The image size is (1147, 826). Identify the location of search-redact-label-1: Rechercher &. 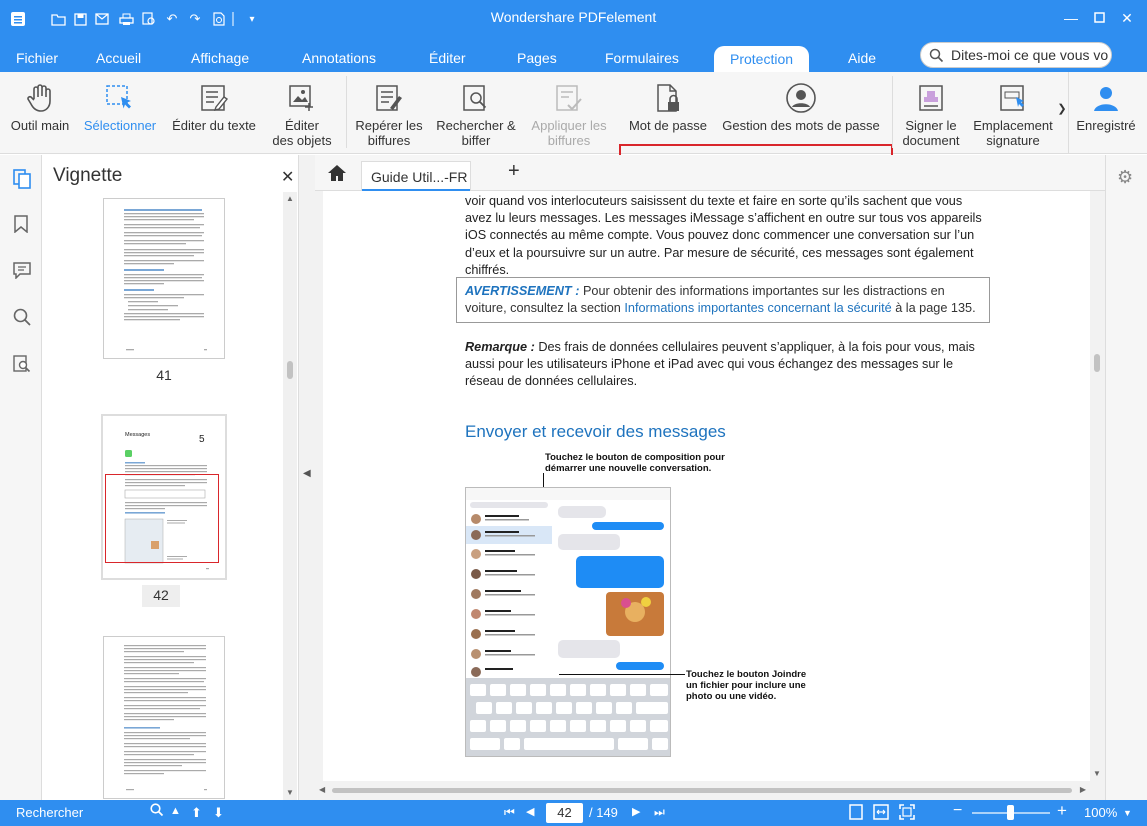
(476, 125).